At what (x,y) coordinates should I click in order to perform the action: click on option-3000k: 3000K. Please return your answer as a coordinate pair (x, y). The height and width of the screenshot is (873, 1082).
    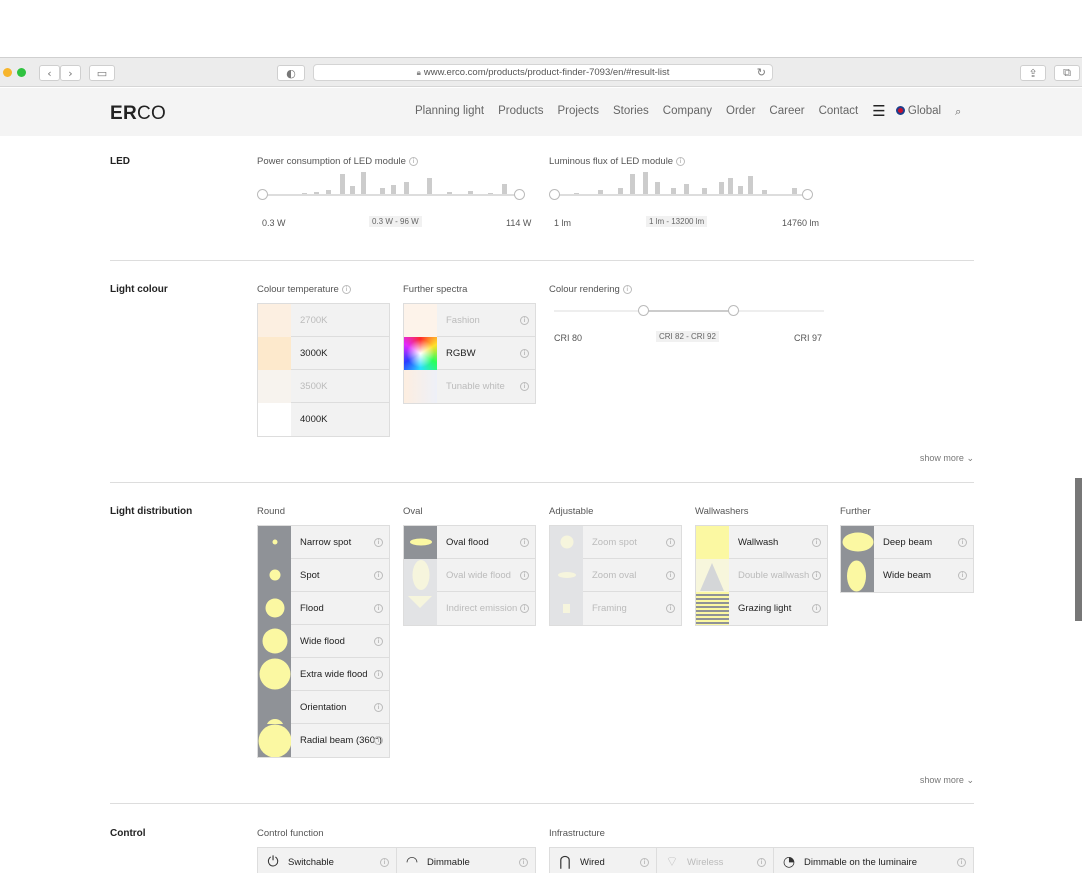
    Looking at the image, I should click on (323, 353).